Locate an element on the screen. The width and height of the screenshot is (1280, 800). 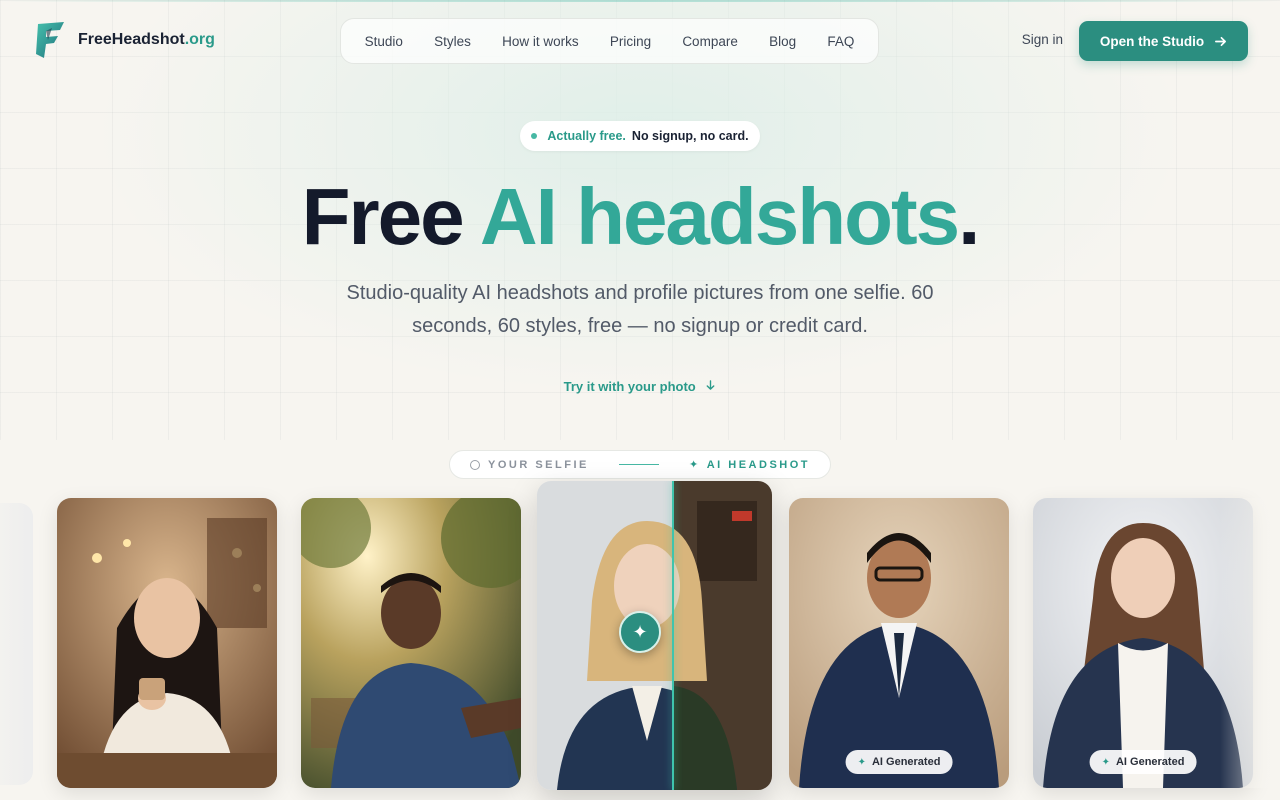
toggle-selfie: YOUR SELFIE is located at coordinates (529, 465).